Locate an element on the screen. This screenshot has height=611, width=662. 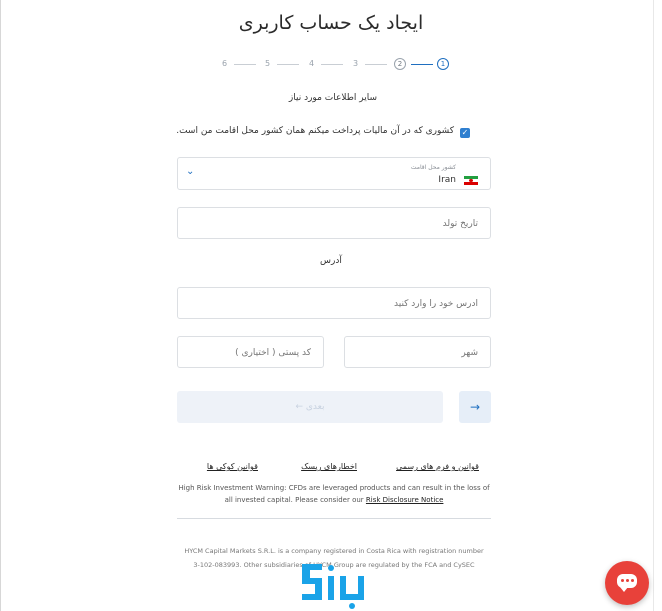
postal-code-field is located at coordinates (250, 352).